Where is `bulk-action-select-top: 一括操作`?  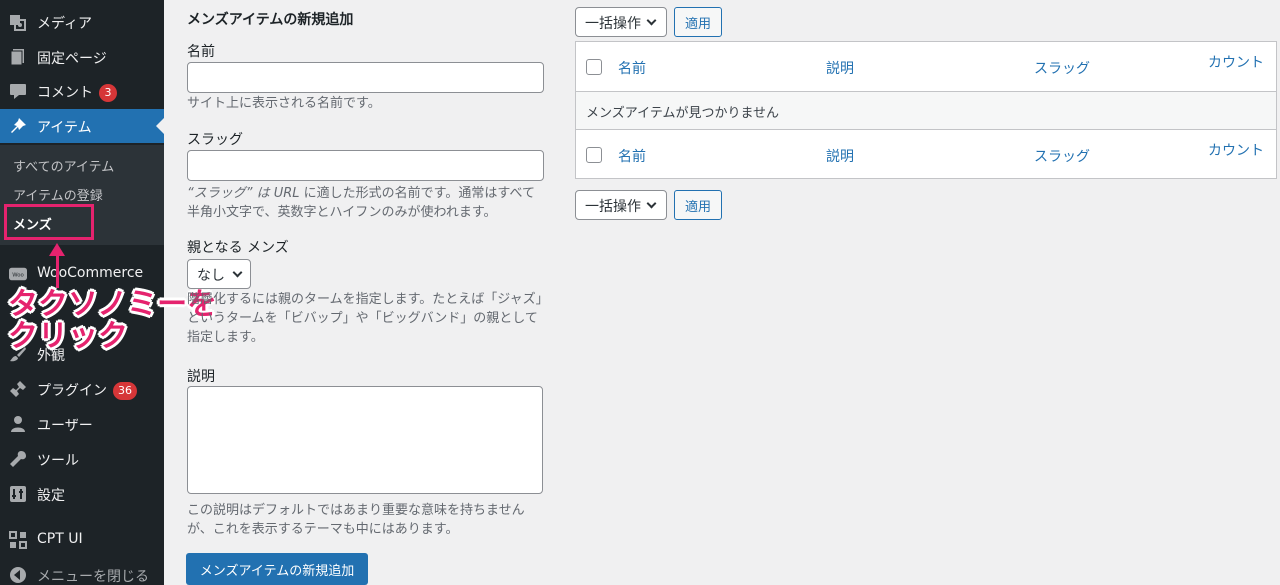 bulk-action-select-top: 一括操作 is located at coordinates (621, 22).